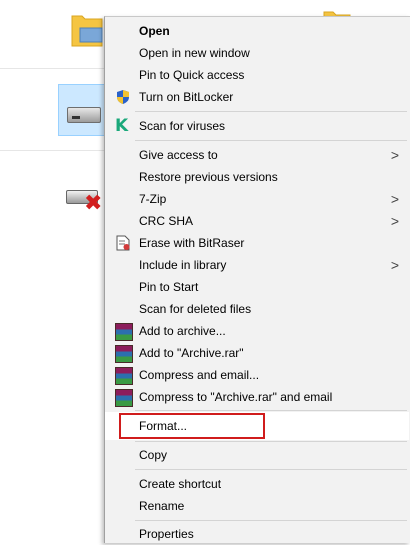 The width and height of the screenshot is (410, 545). Describe the element at coordinates (257, 31) in the screenshot. I see `menu-item-open: Open` at that location.